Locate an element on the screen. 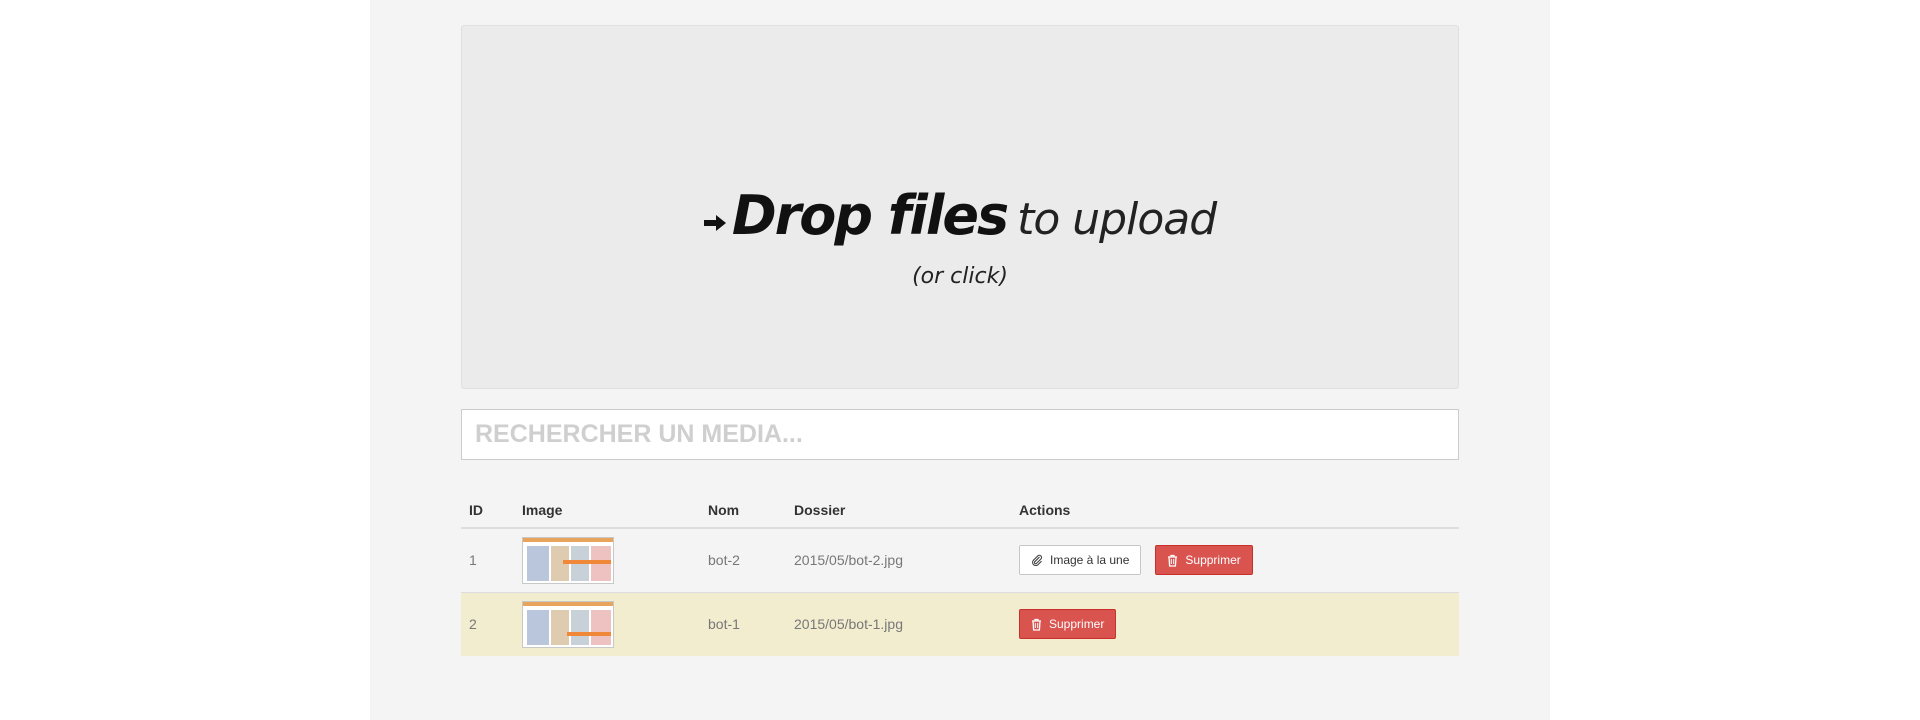  dropzone-headline-strong: Drop files is located at coordinates (870, 215).